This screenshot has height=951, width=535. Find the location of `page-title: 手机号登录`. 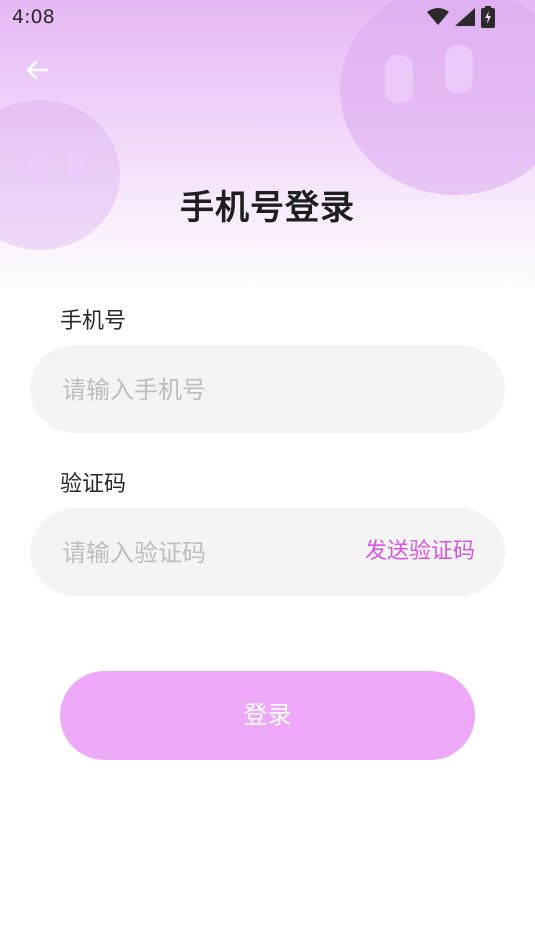

page-title: 手机号登录 is located at coordinates (267, 208).